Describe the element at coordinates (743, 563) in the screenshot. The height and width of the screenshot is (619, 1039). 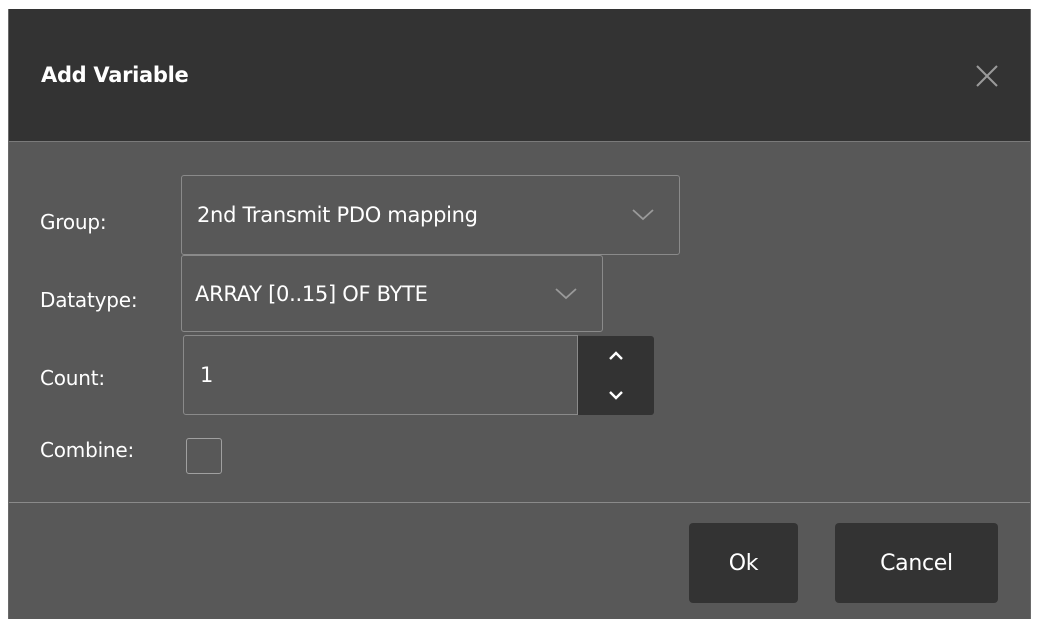
I see `ok-button: Ok` at that location.